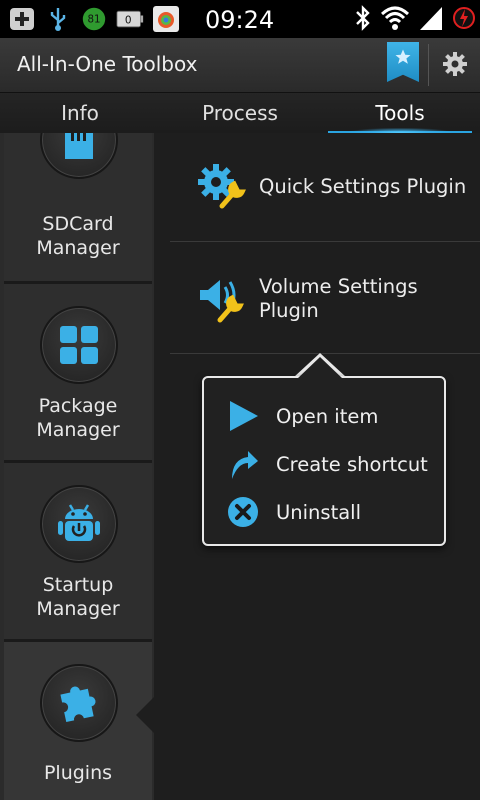 This screenshot has width=480, height=800. I want to click on status-bar: 81 0 09:24, so click(240, 19).